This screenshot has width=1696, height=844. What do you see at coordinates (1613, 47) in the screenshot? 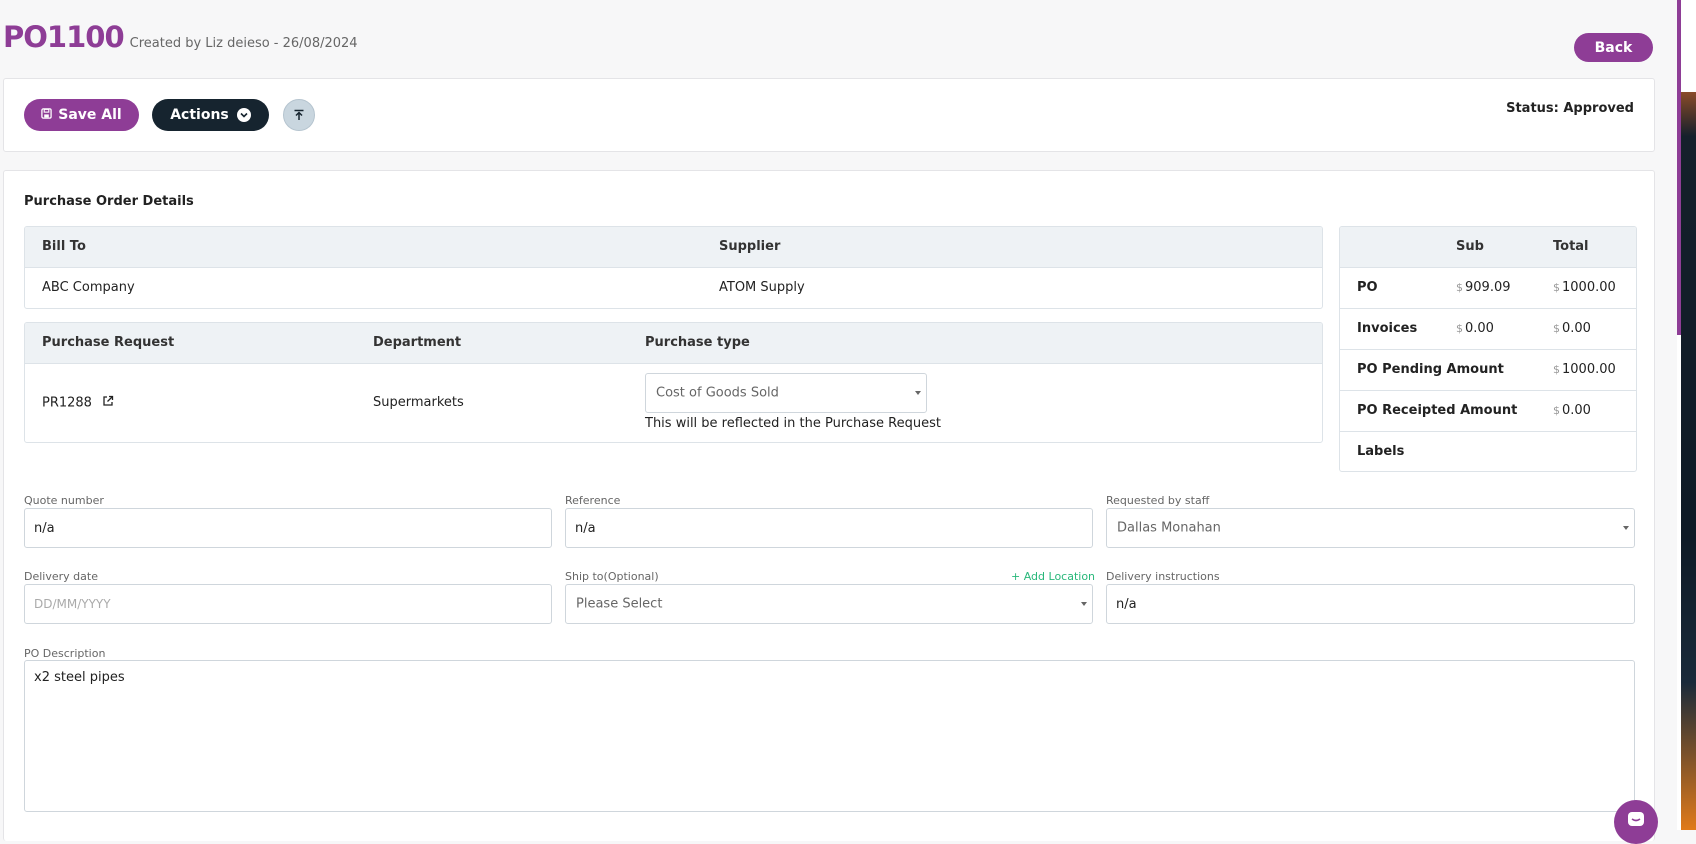
I see `back-button: Back` at bounding box center [1613, 47].